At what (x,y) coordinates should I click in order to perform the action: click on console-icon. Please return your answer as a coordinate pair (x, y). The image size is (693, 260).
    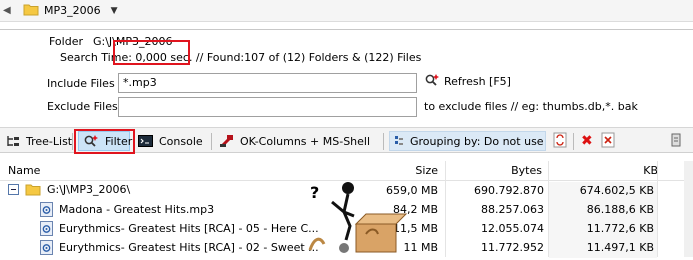
    Looking at the image, I should click on (145, 141).